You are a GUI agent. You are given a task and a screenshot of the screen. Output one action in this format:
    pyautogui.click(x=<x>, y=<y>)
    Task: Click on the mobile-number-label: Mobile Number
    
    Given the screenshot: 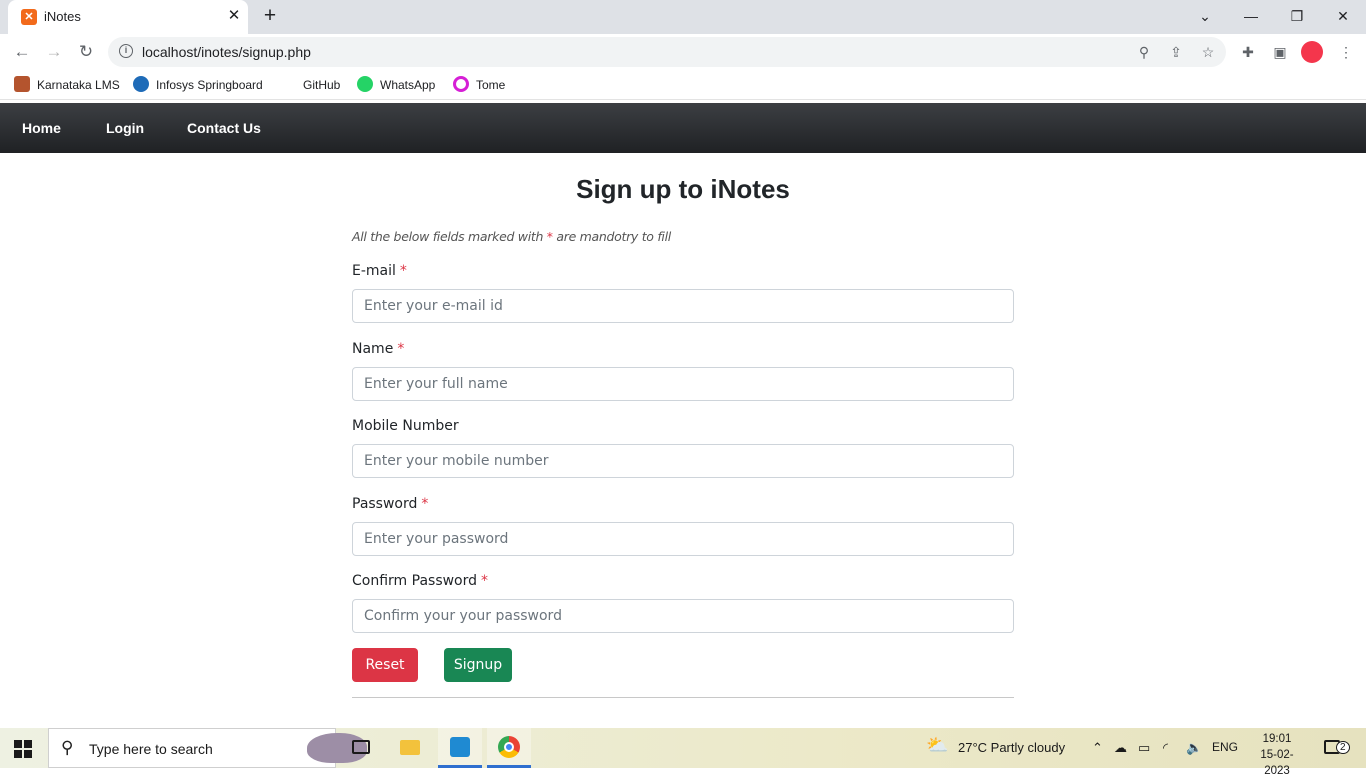 What is the action you would take?
    pyautogui.click(x=405, y=426)
    